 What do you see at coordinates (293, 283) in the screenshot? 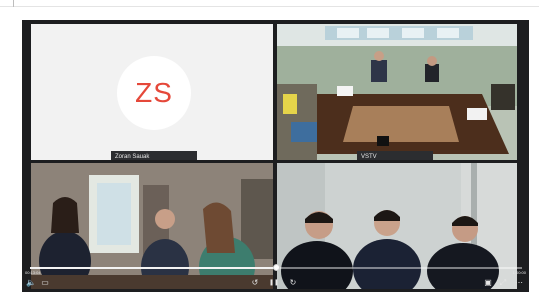
I see `forward-icon: ↻` at bounding box center [293, 283].